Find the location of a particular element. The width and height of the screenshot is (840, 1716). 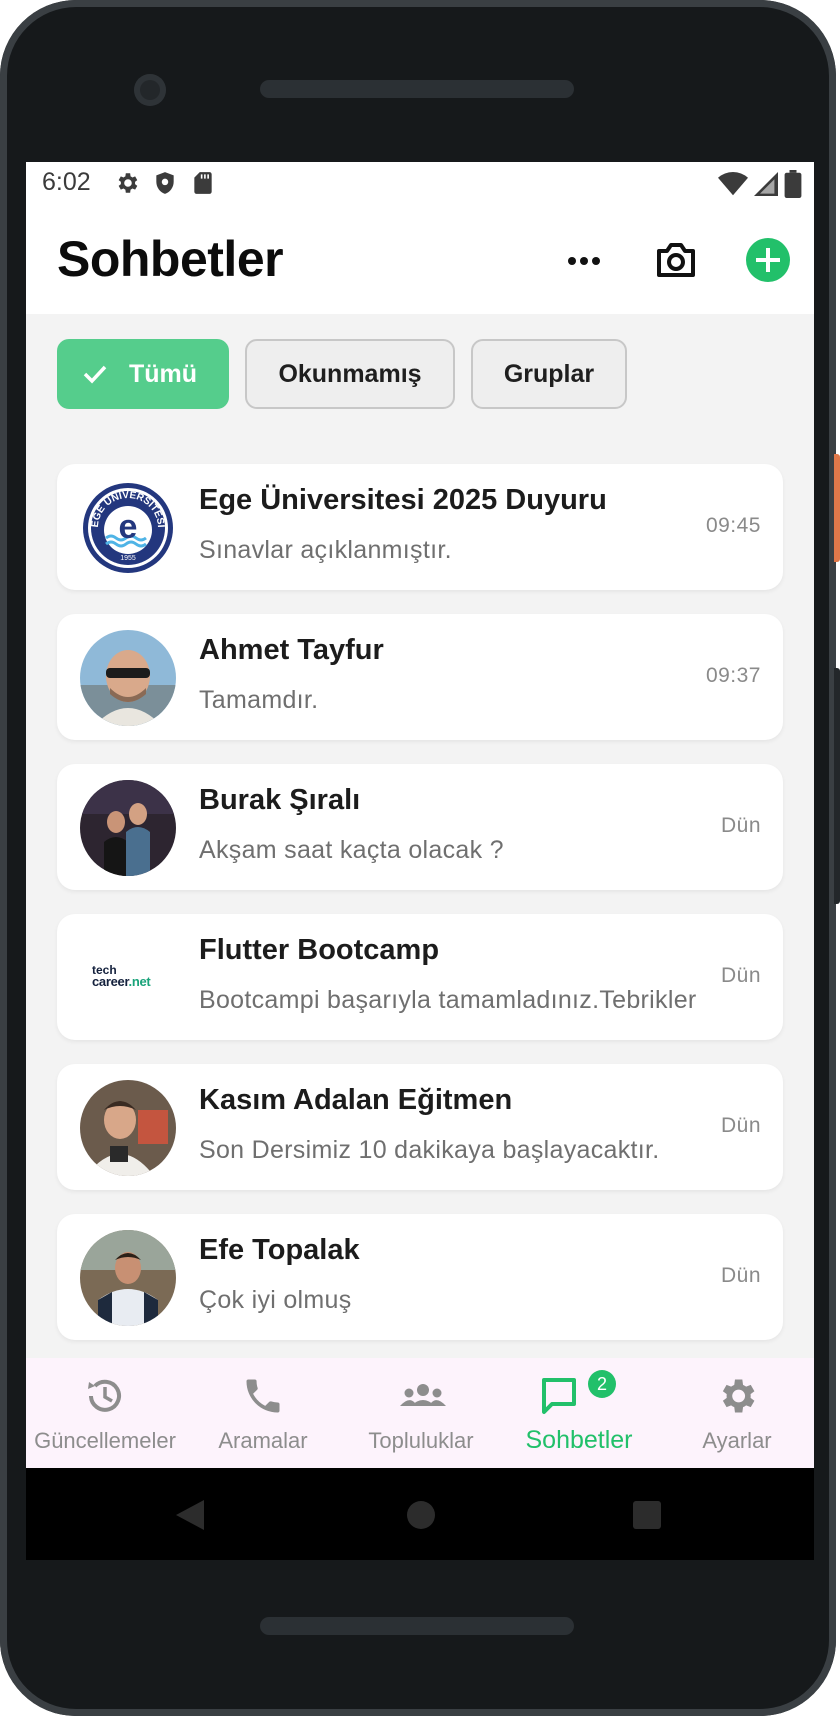

nav-label: Ayarlar is located at coordinates (737, 1440).